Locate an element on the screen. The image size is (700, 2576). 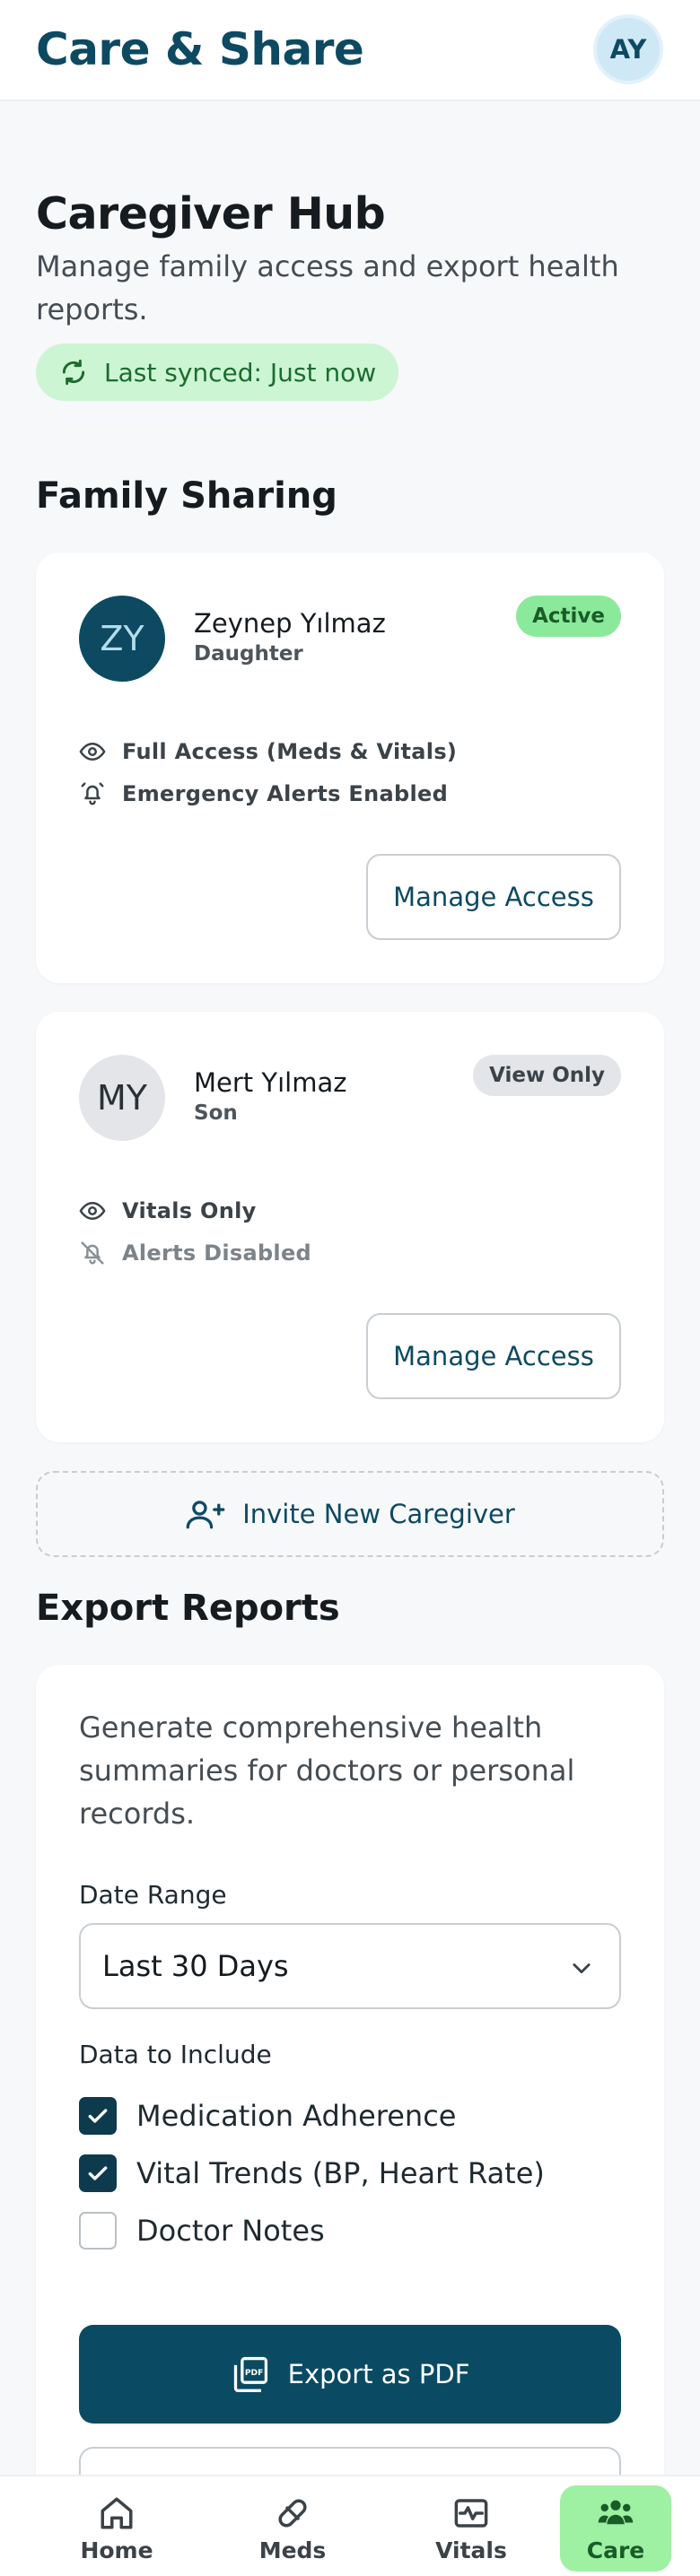
alert-setting: Alerts Disabled is located at coordinates (195, 1253).